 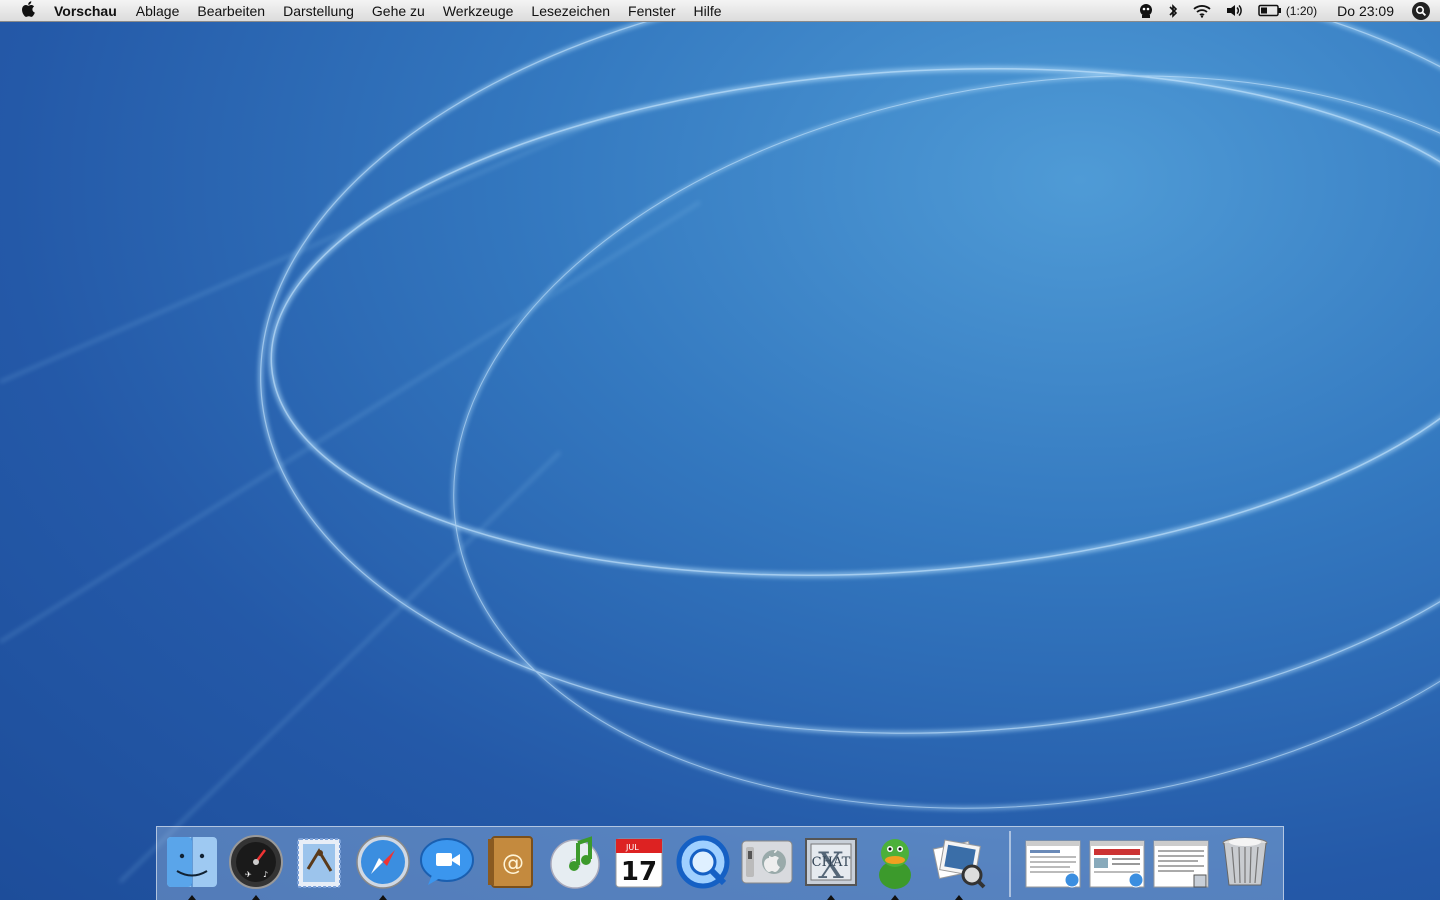 What do you see at coordinates (1421, 10) in the screenshot?
I see `spotlight-icon` at bounding box center [1421, 10].